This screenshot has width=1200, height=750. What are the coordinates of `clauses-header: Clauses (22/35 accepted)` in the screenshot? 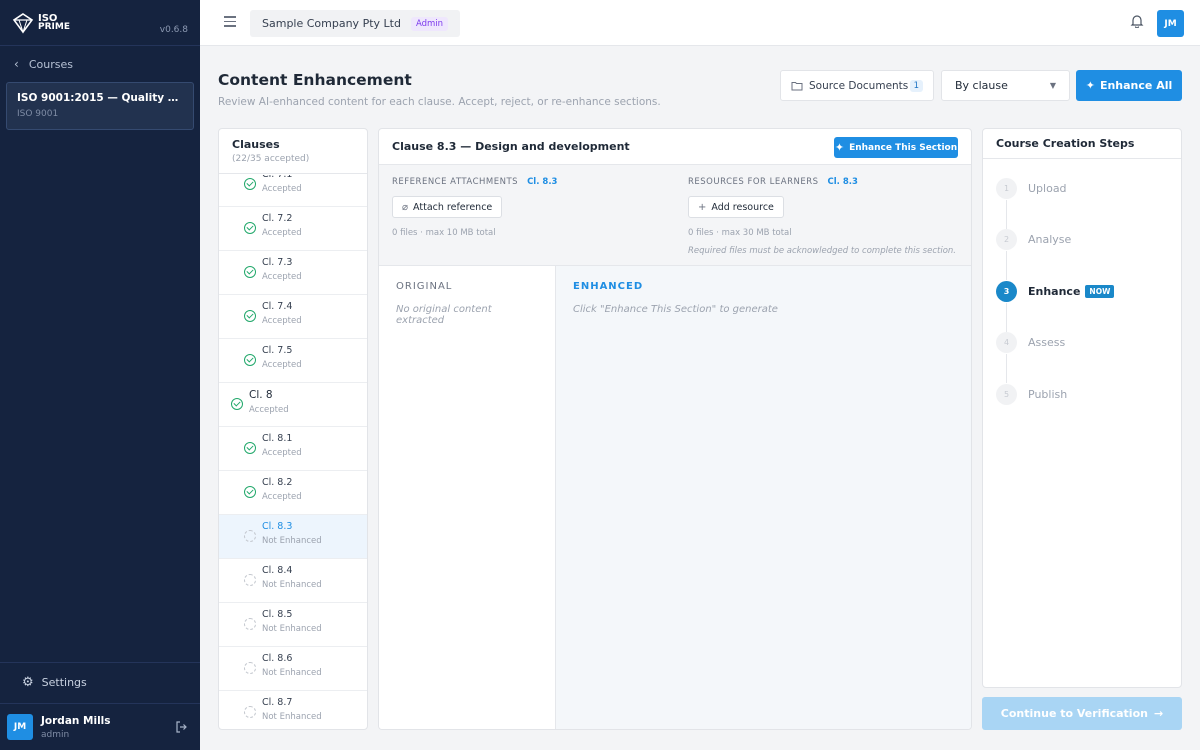 It's located at (293, 151).